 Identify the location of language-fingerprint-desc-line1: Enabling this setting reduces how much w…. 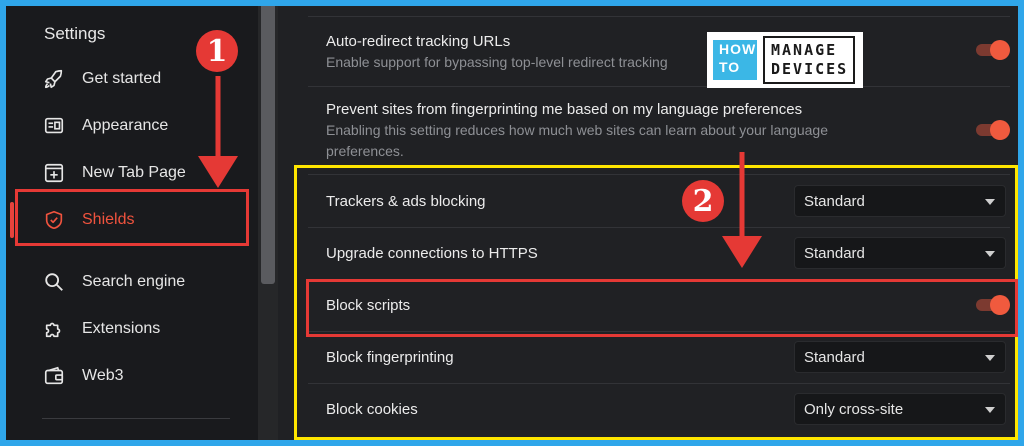
(577, 130).